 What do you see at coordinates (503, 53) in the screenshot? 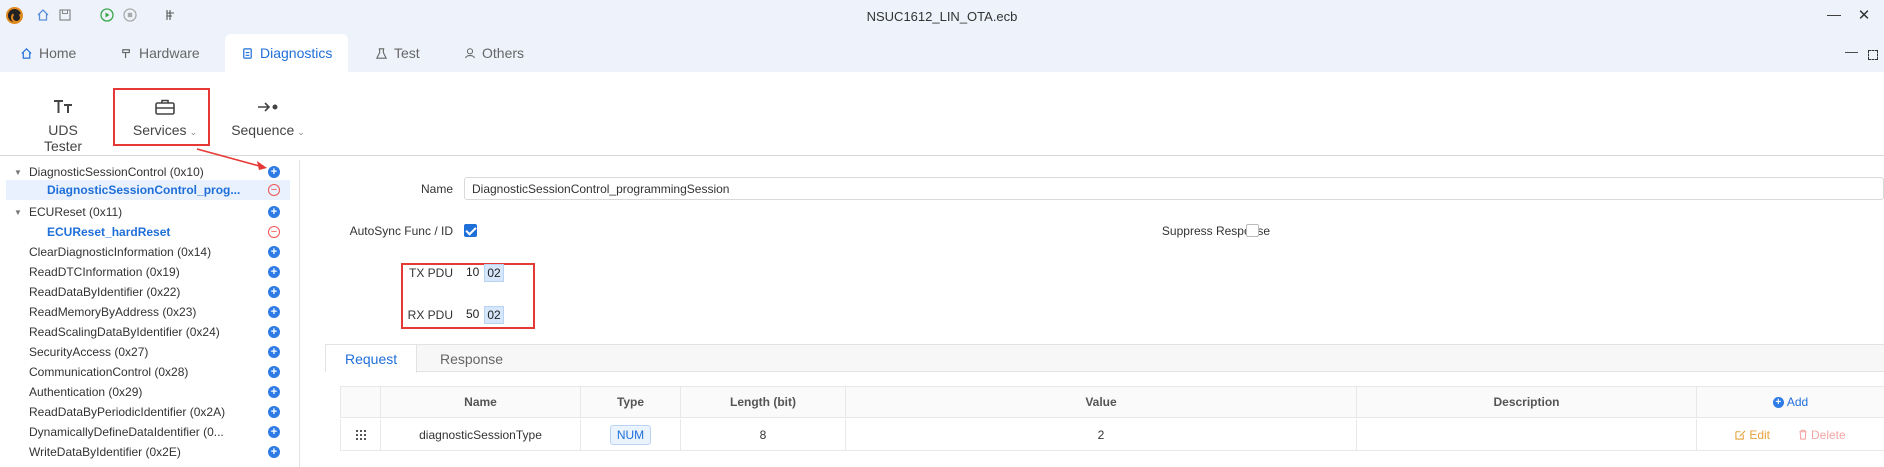
I see `tab-label: Others` at bounding box center [503, 53].